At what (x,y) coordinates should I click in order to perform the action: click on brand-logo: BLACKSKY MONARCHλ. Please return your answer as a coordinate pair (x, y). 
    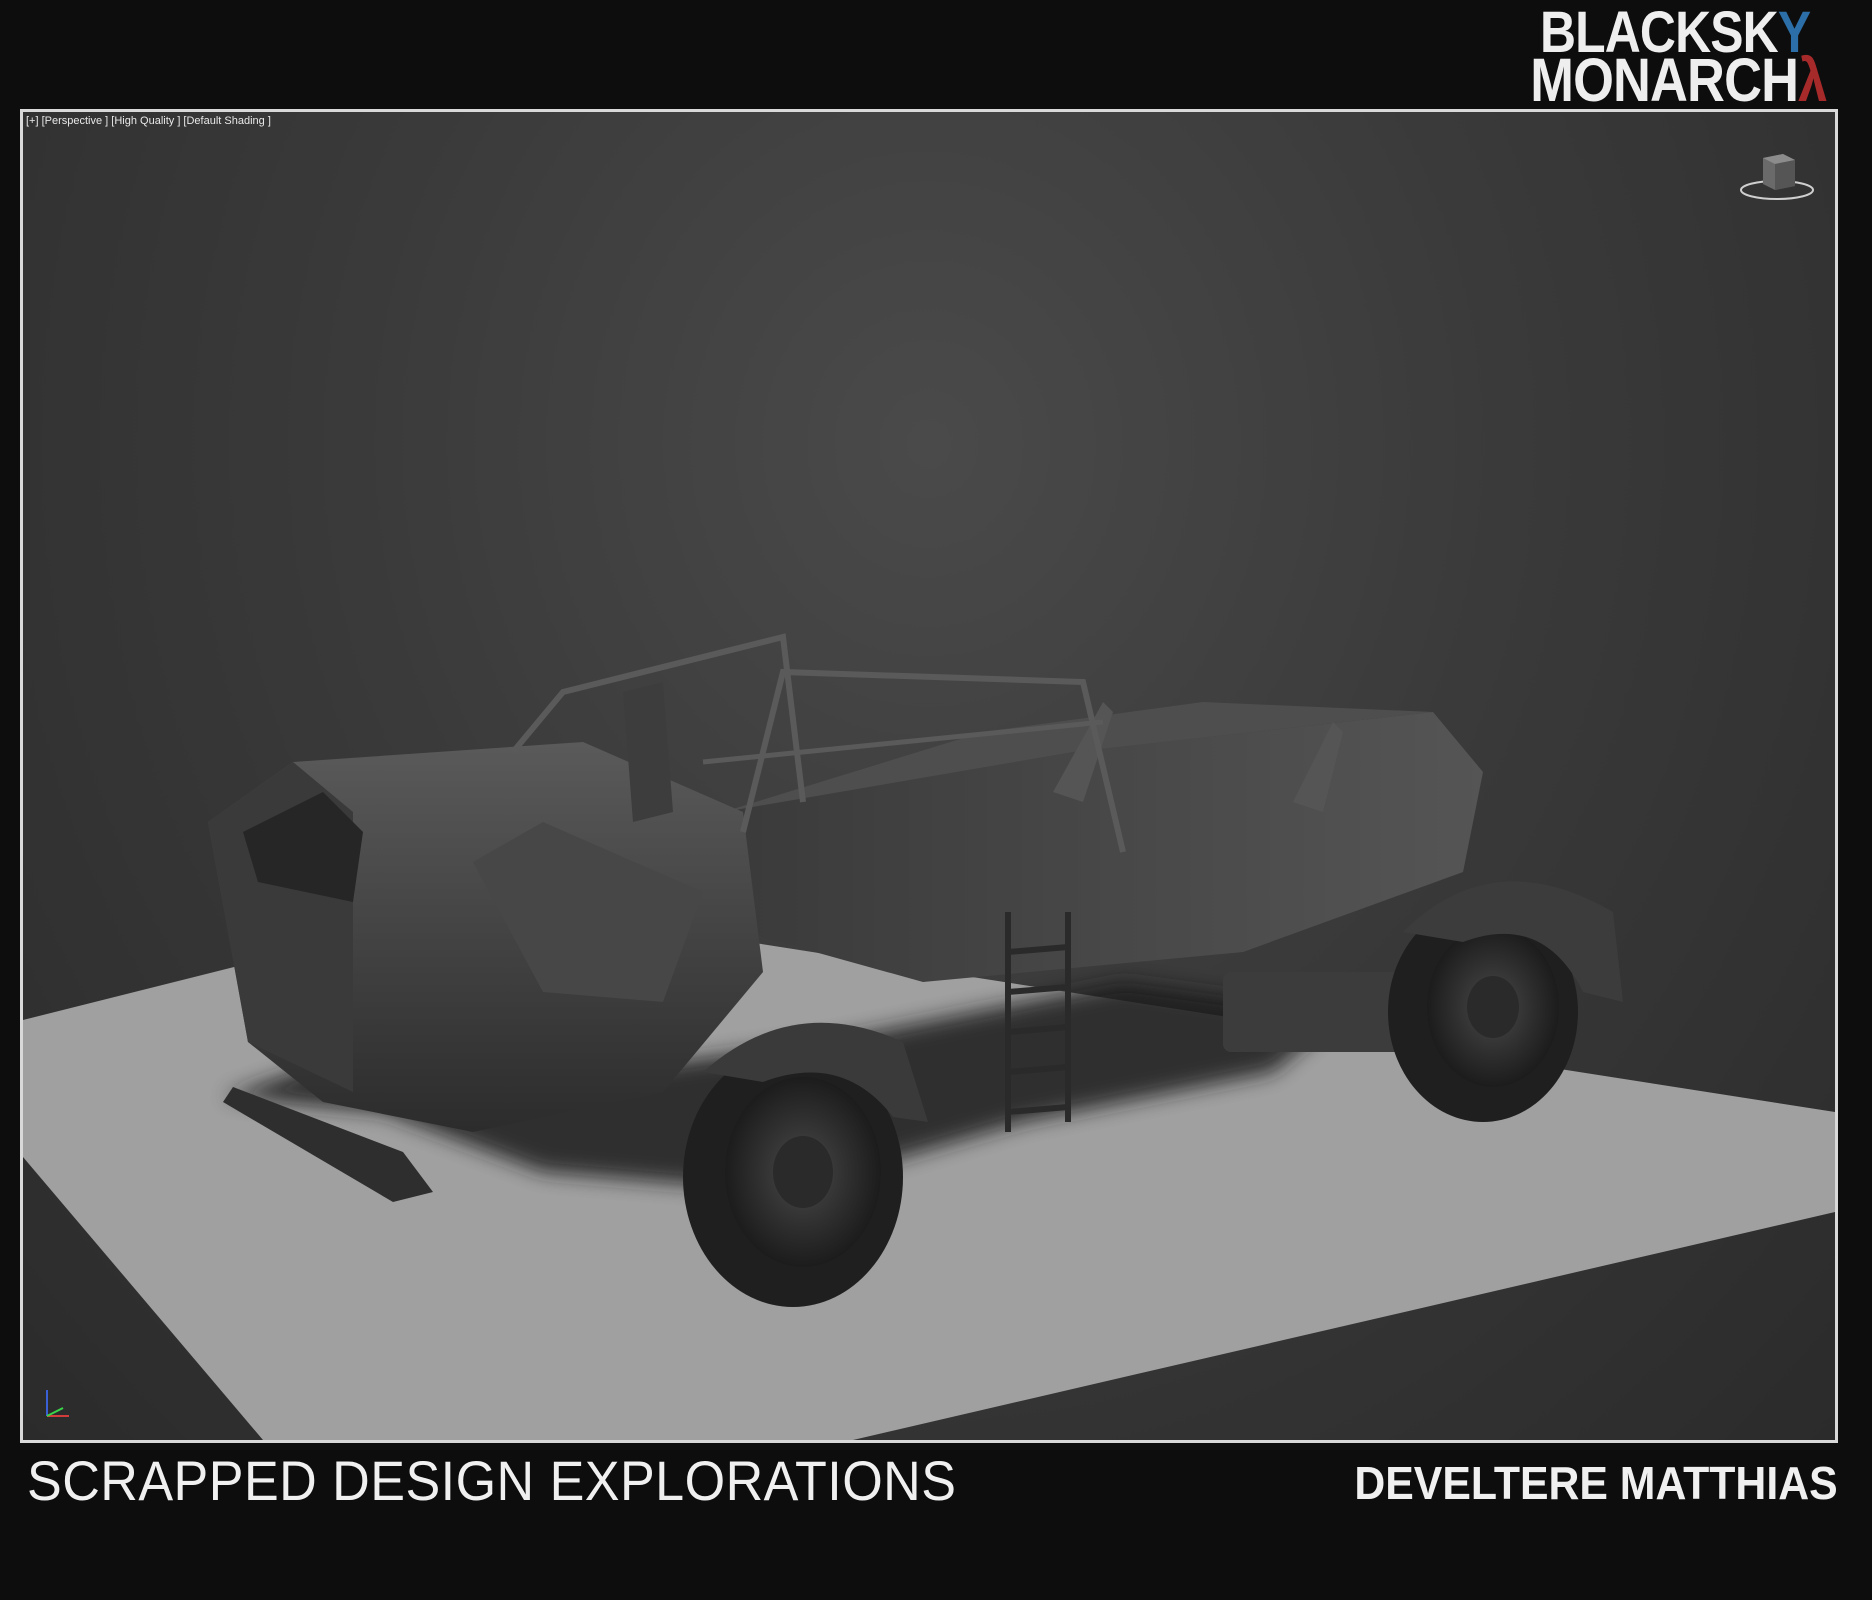
    Looking at the image, I should click on (1676, 57).